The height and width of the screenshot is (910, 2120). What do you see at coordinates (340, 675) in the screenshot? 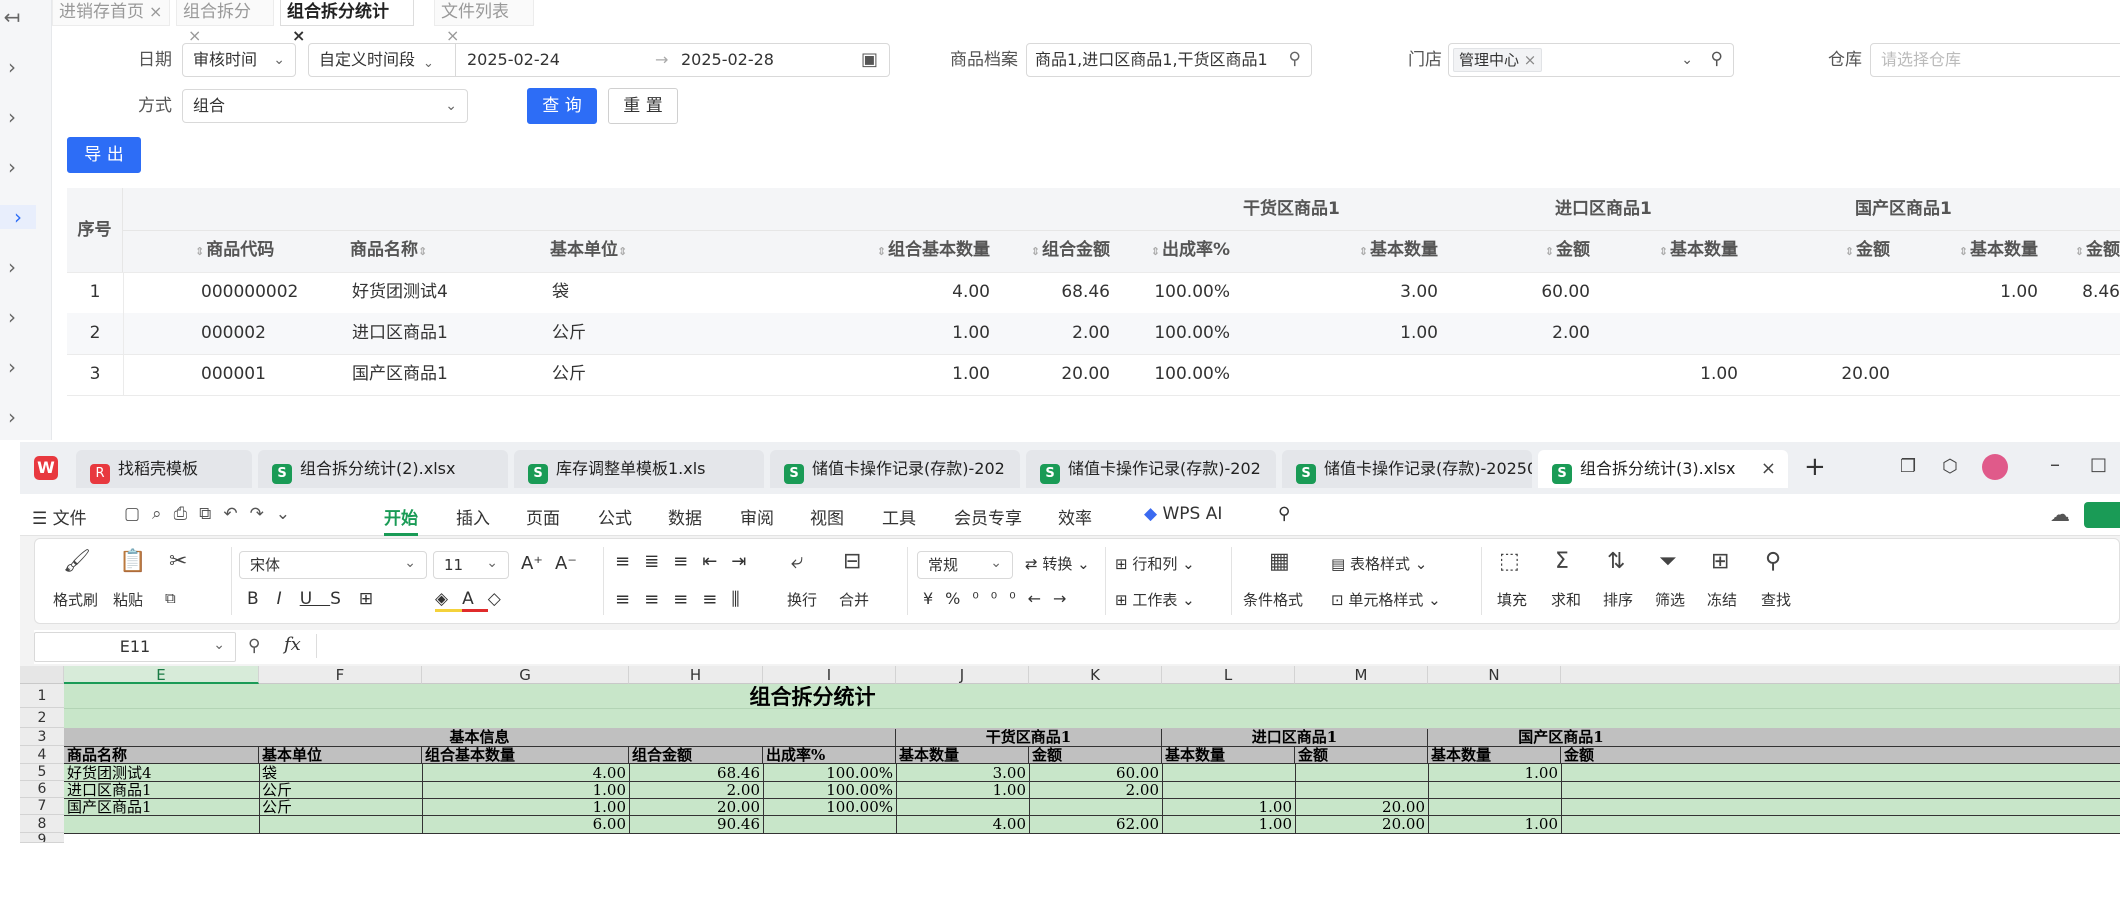
I see `col-header-F: F` at bounding box center [340, 675].